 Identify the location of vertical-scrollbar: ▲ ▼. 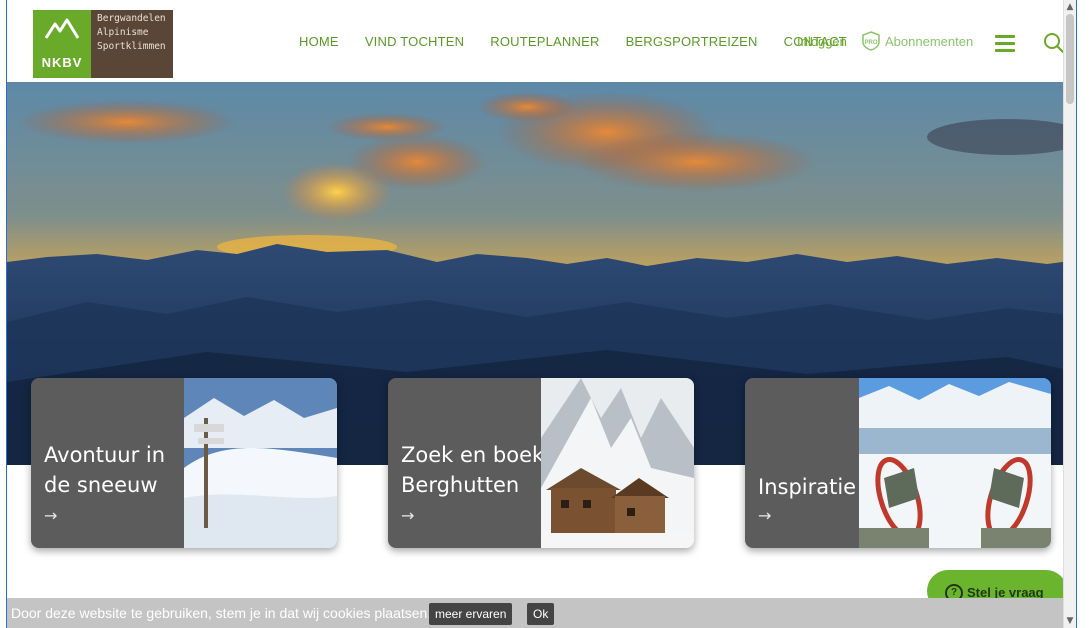
(1069, 314).